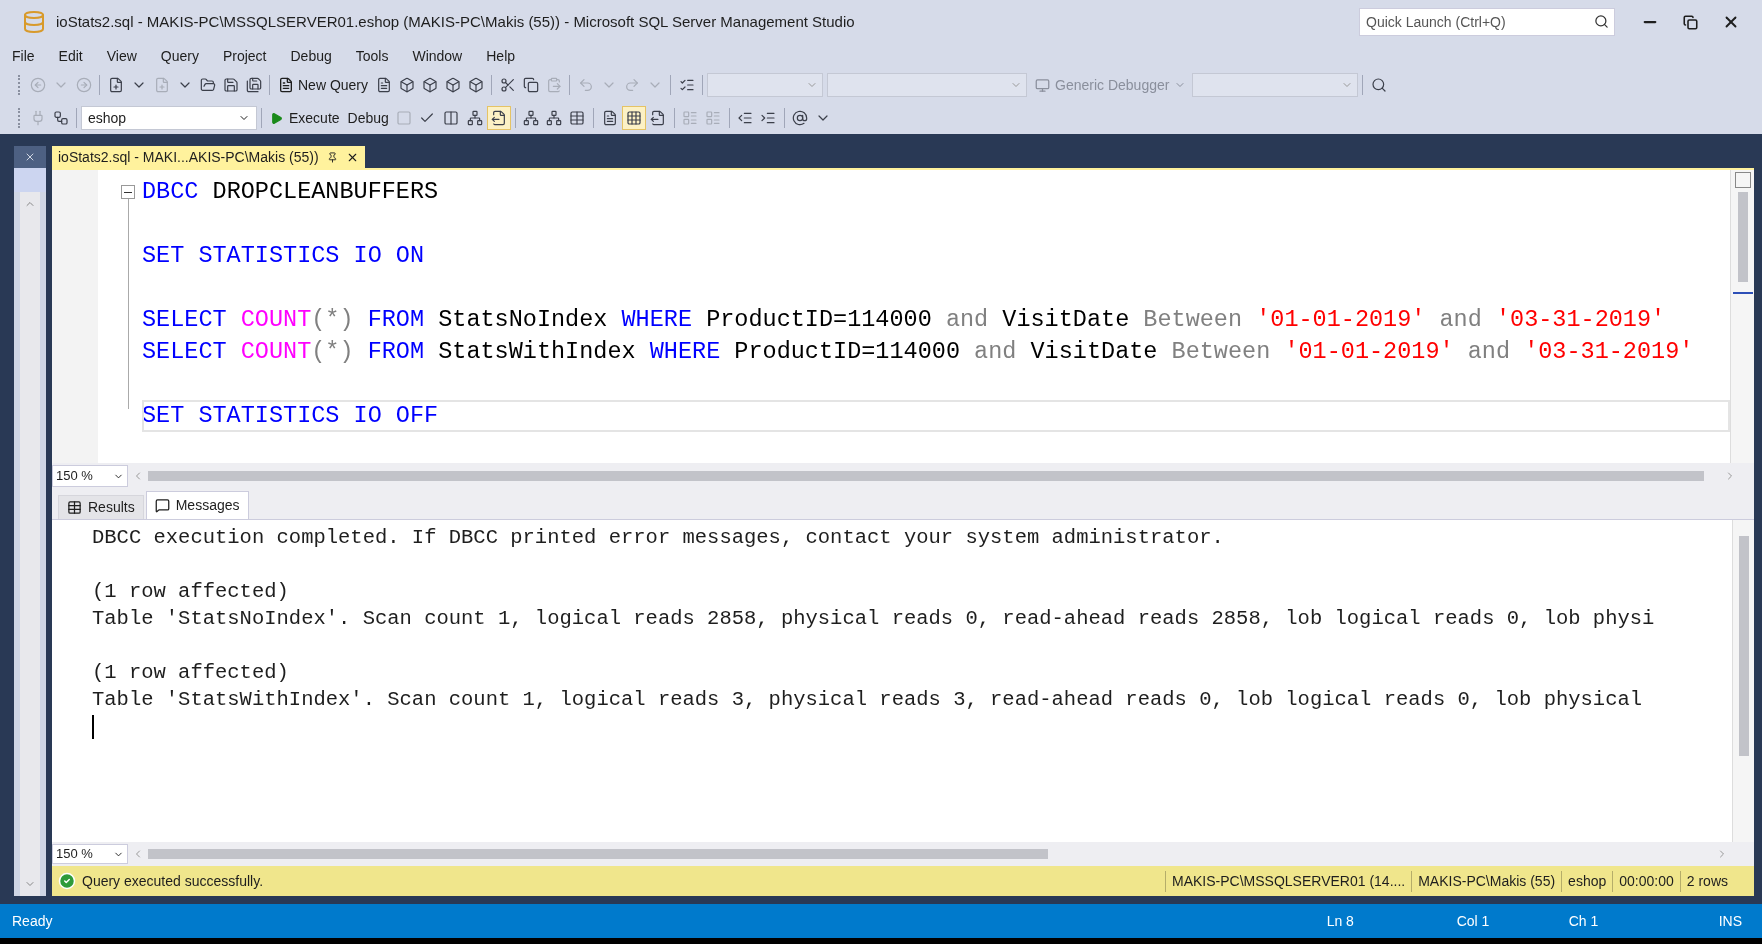 This screenshot has height=944, width=1762. What do you see at coordinates (658, 538) in the screenshot?
I see `message-line: DBCC execution completed. If DBCC printed error messages, contact your system administrator.` at bounding box center [658, 538].